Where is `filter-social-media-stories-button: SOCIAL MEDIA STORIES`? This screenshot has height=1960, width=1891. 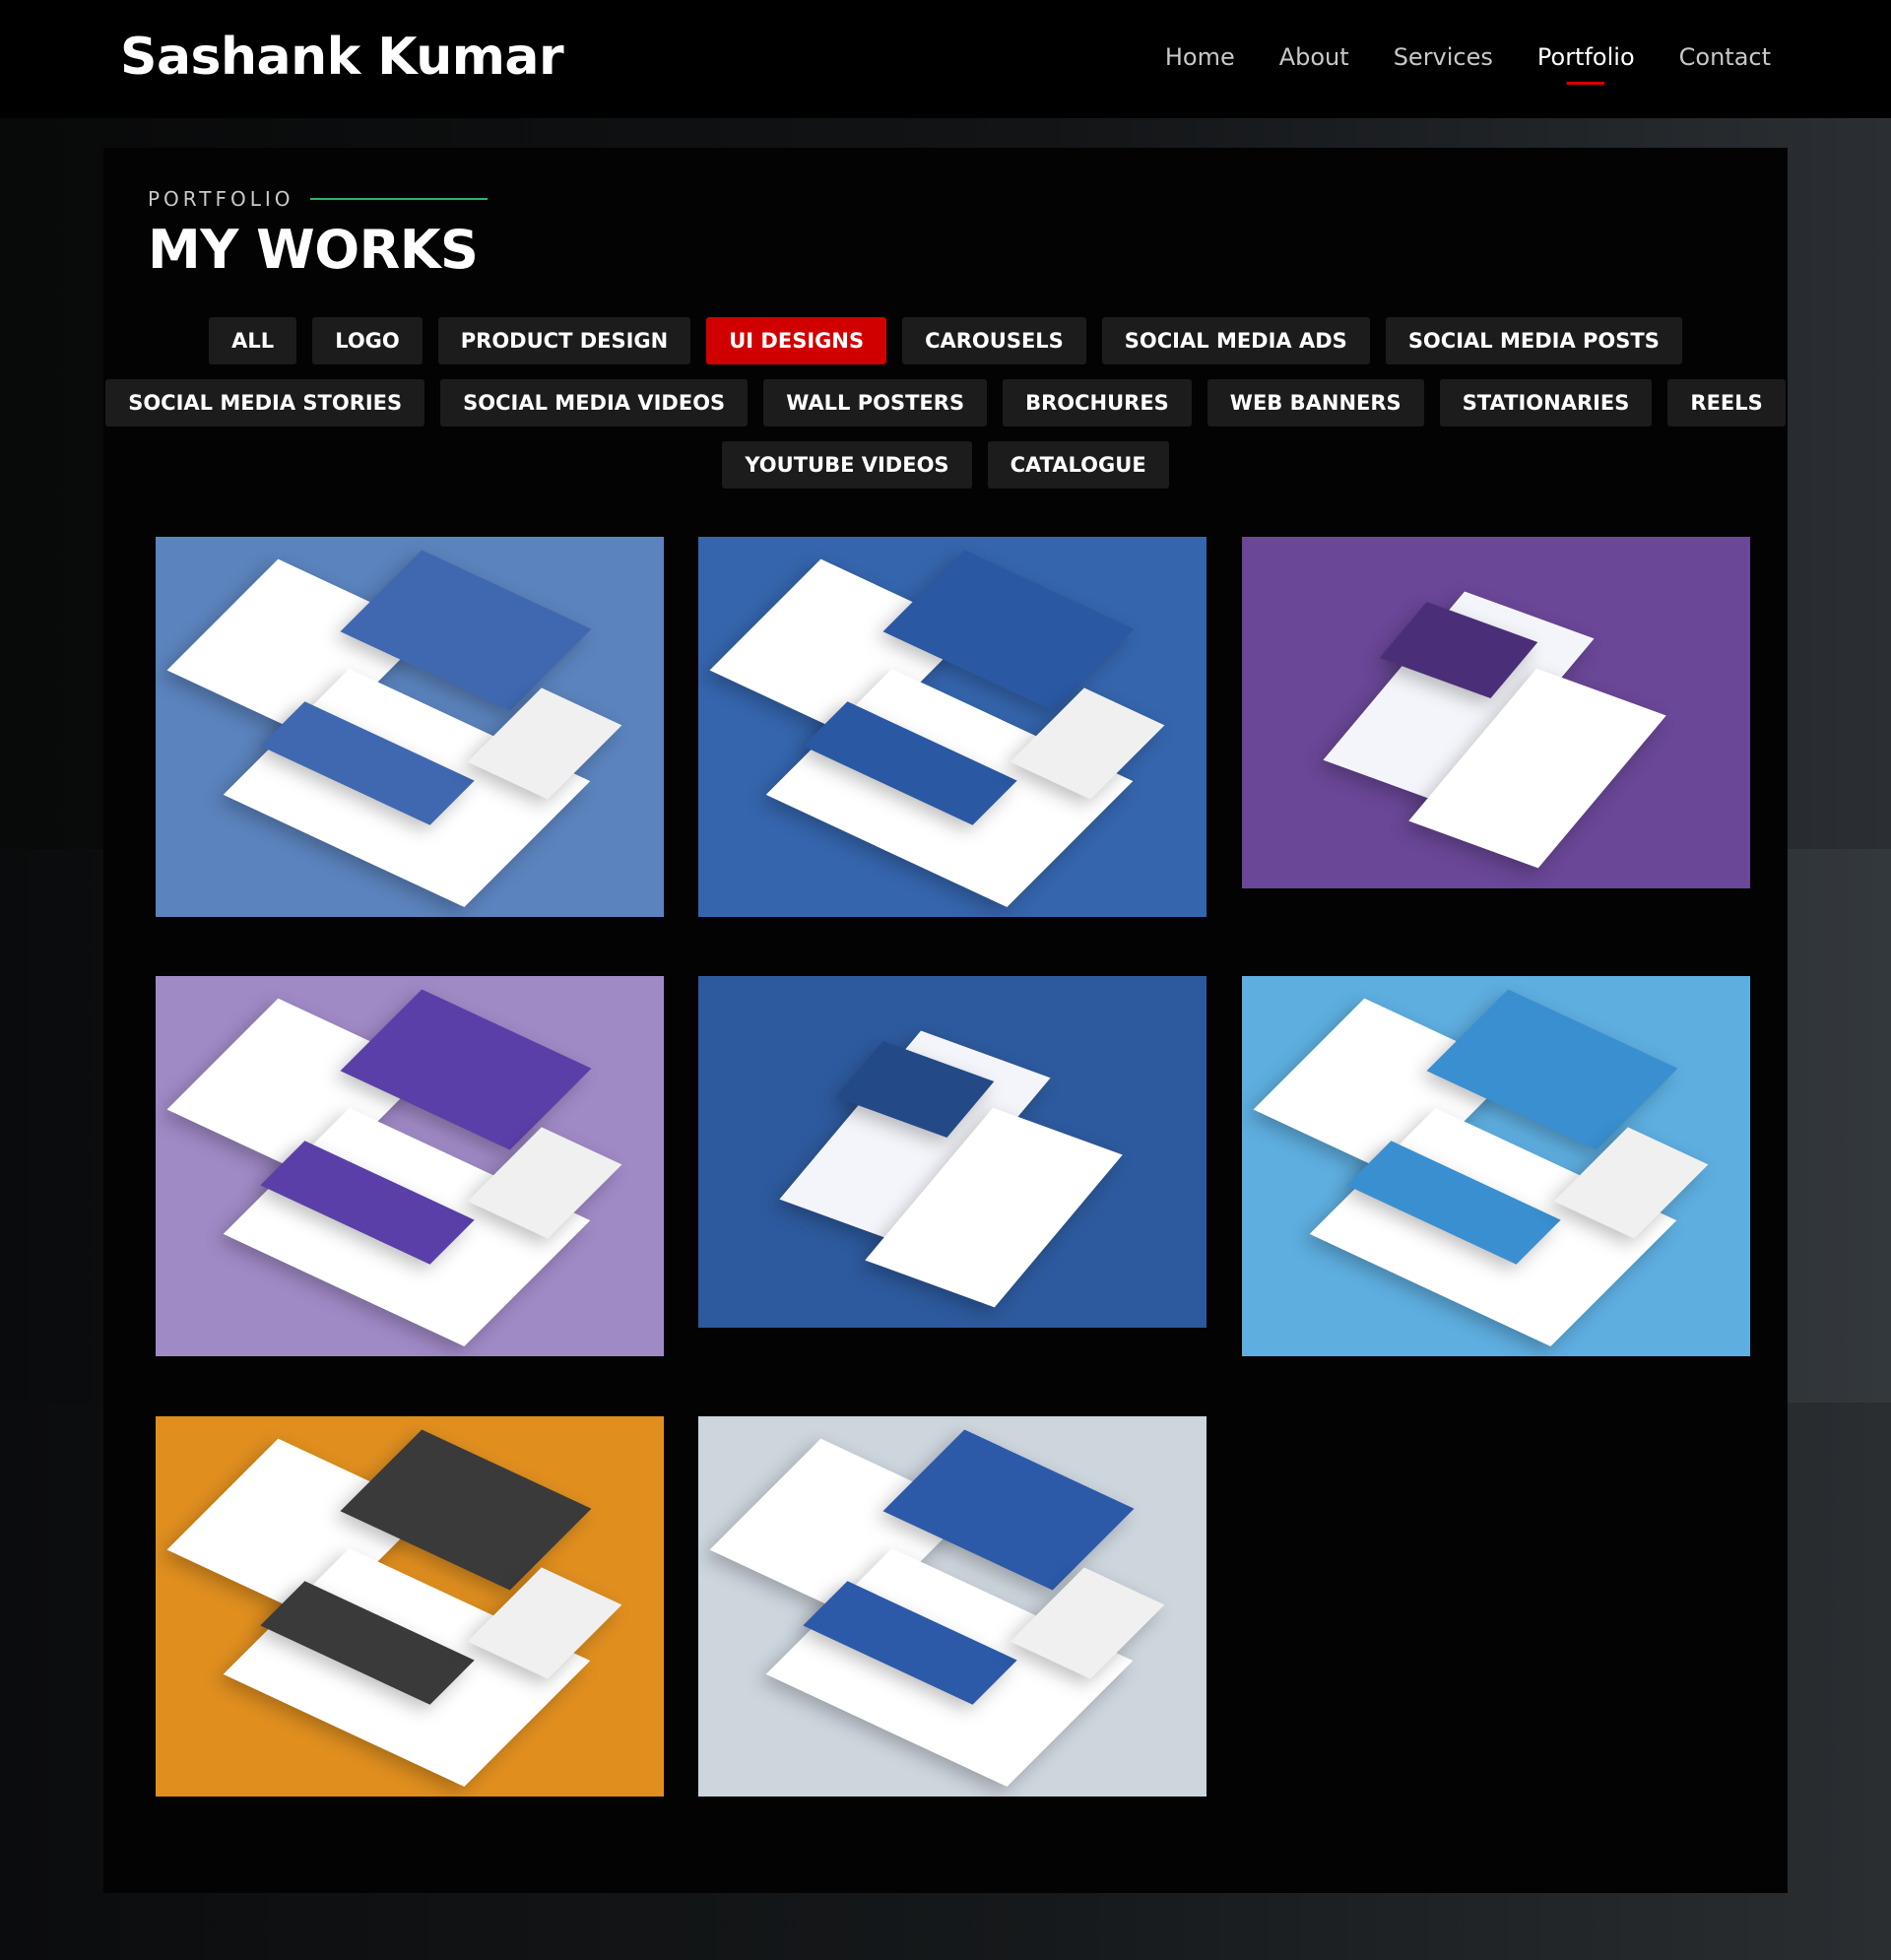 filter-social-media-stories-button: SOCIAL MEDIA STORIES is located at coordinates (265, 403).